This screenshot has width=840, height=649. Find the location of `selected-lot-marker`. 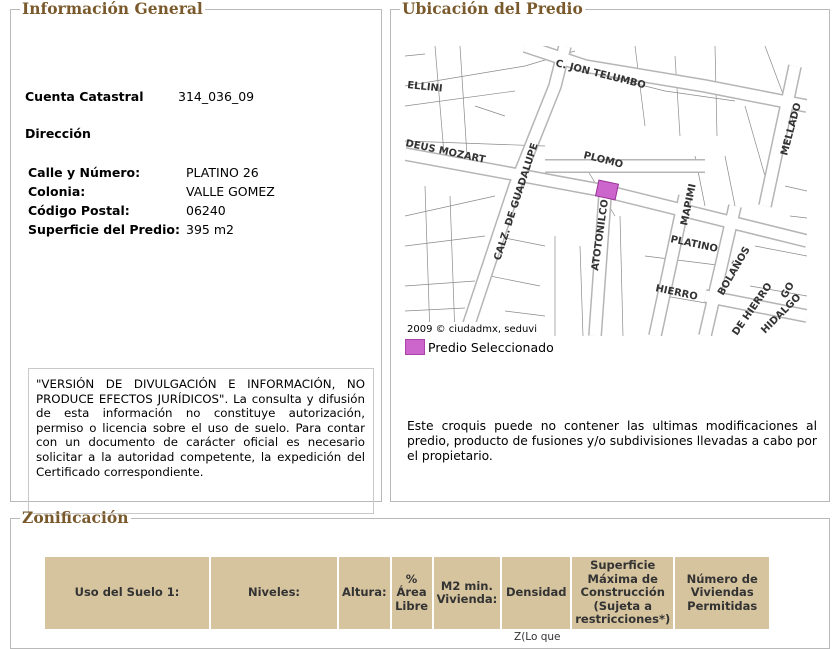

selected-lot-marker is located at coordinates (607, 190).